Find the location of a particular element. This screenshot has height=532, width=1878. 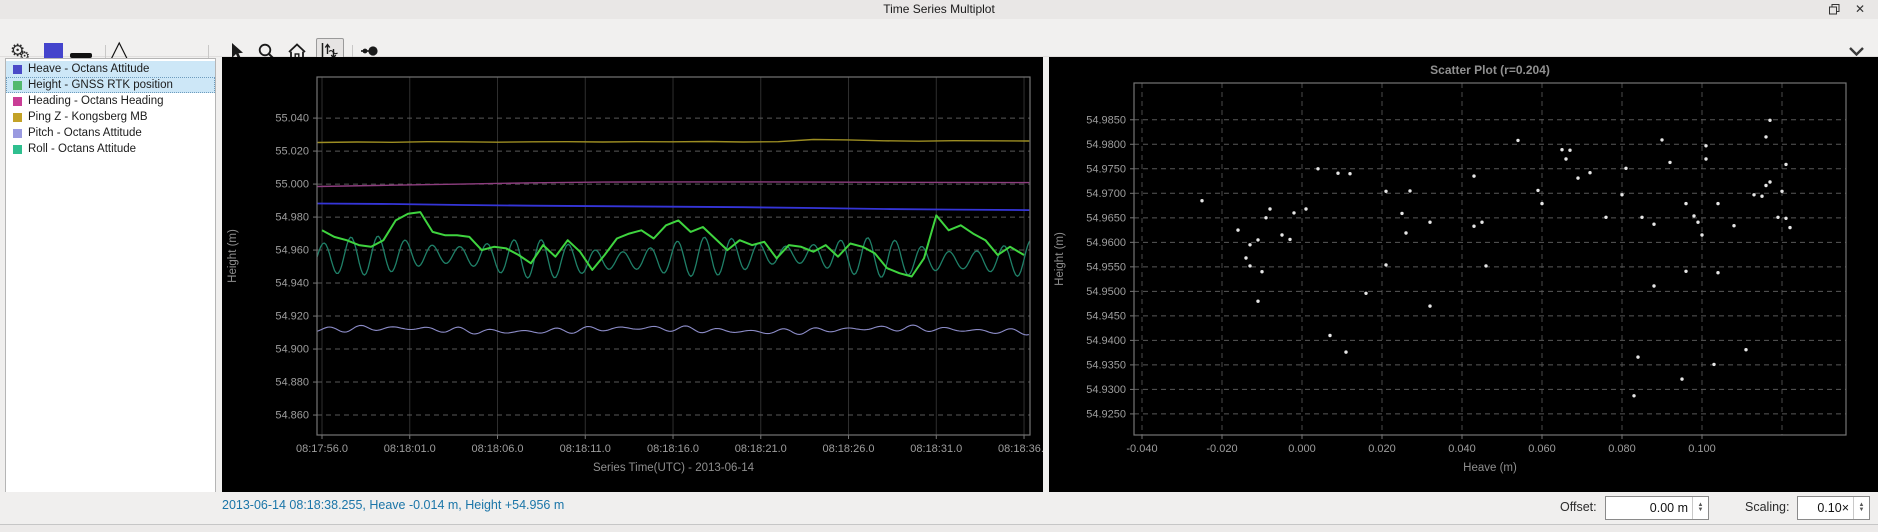

offset-spinbox: 0.00 m ▲ ▼ is located at coordinates (1657, 508).